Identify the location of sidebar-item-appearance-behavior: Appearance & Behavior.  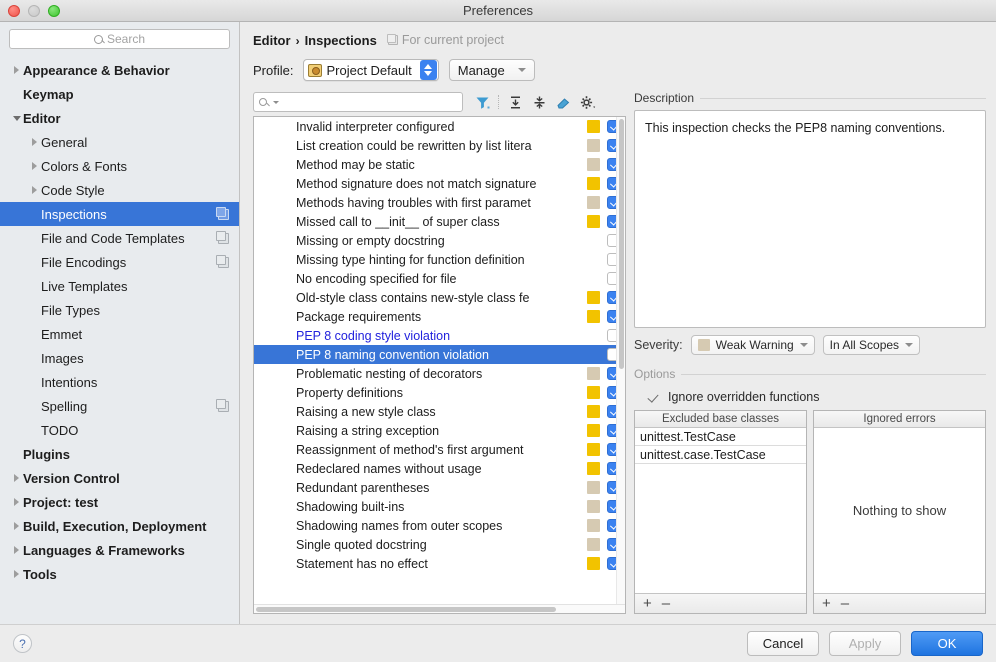
(119, 70).